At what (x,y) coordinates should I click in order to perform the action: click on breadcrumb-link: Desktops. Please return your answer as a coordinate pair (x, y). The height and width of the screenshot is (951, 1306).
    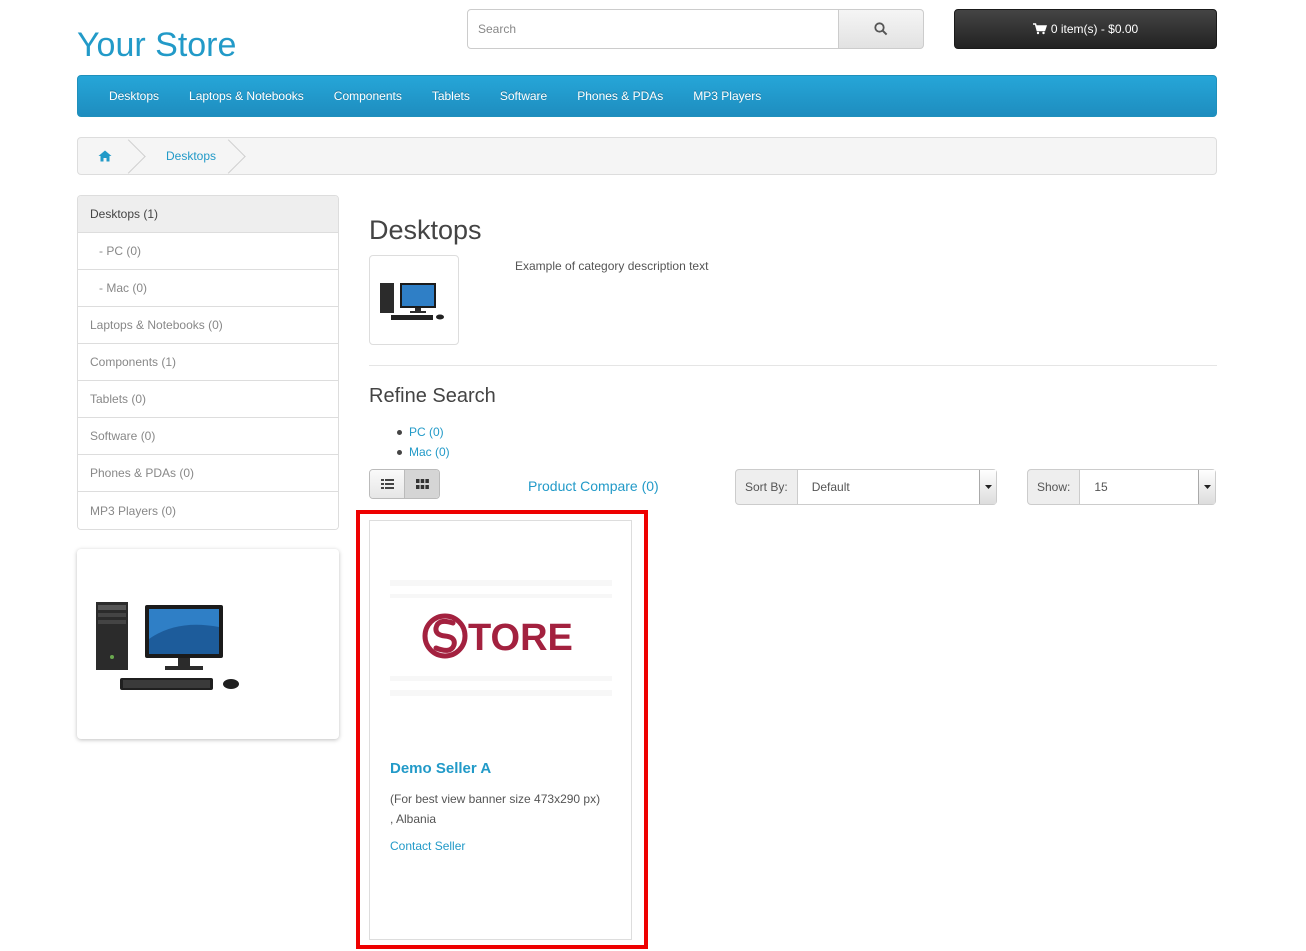
    Looking at the image, I should click on (191, 156).